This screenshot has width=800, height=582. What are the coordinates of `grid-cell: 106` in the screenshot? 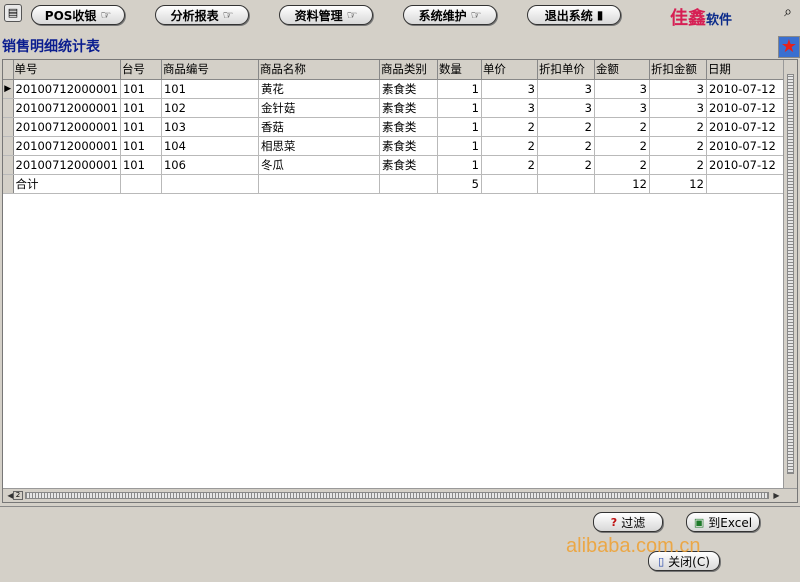 It's located at (210, 165).